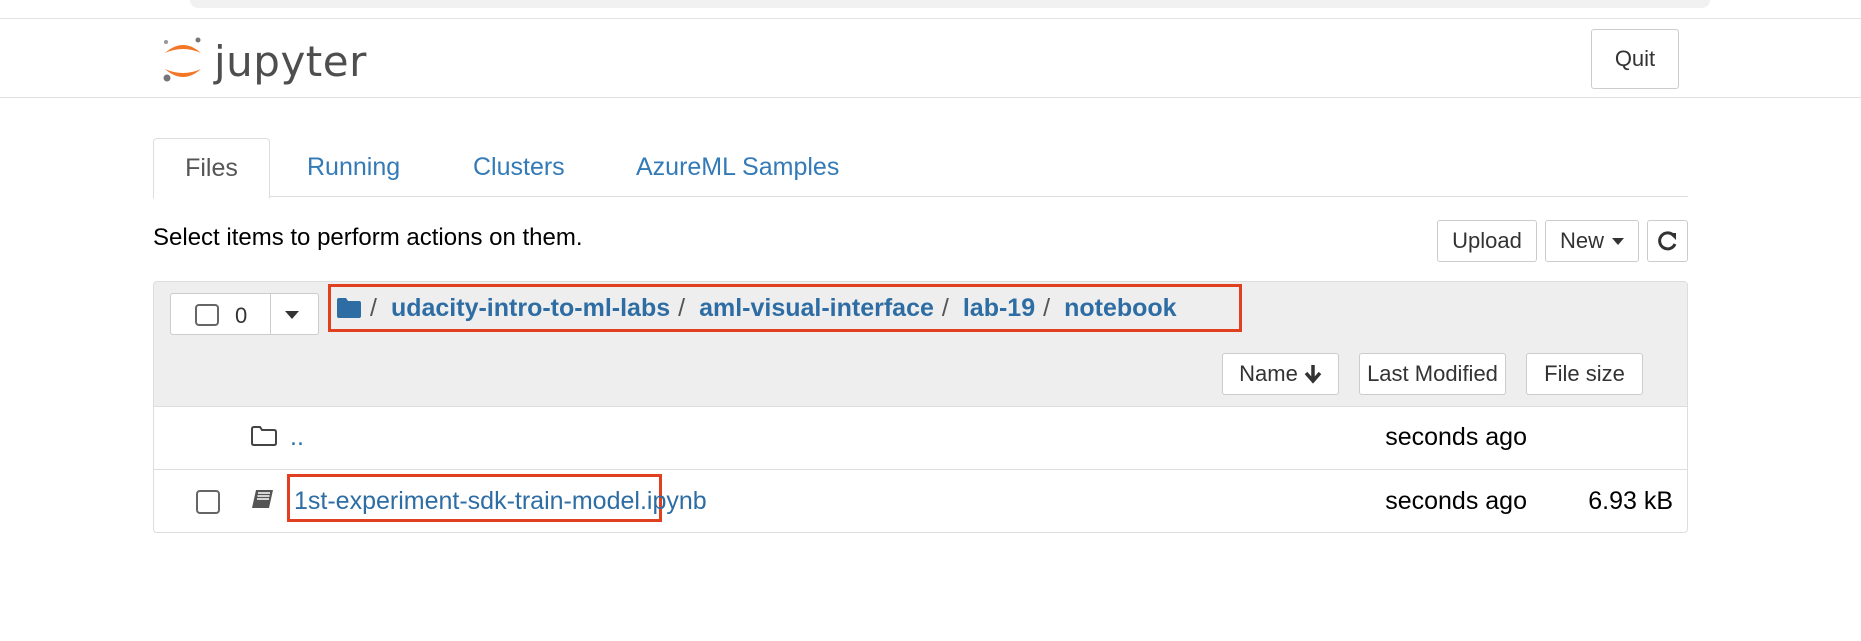 Image resolution: width=1861 pixels, height=641 pixels. I want to click on folder-icon, so click(349, 308).